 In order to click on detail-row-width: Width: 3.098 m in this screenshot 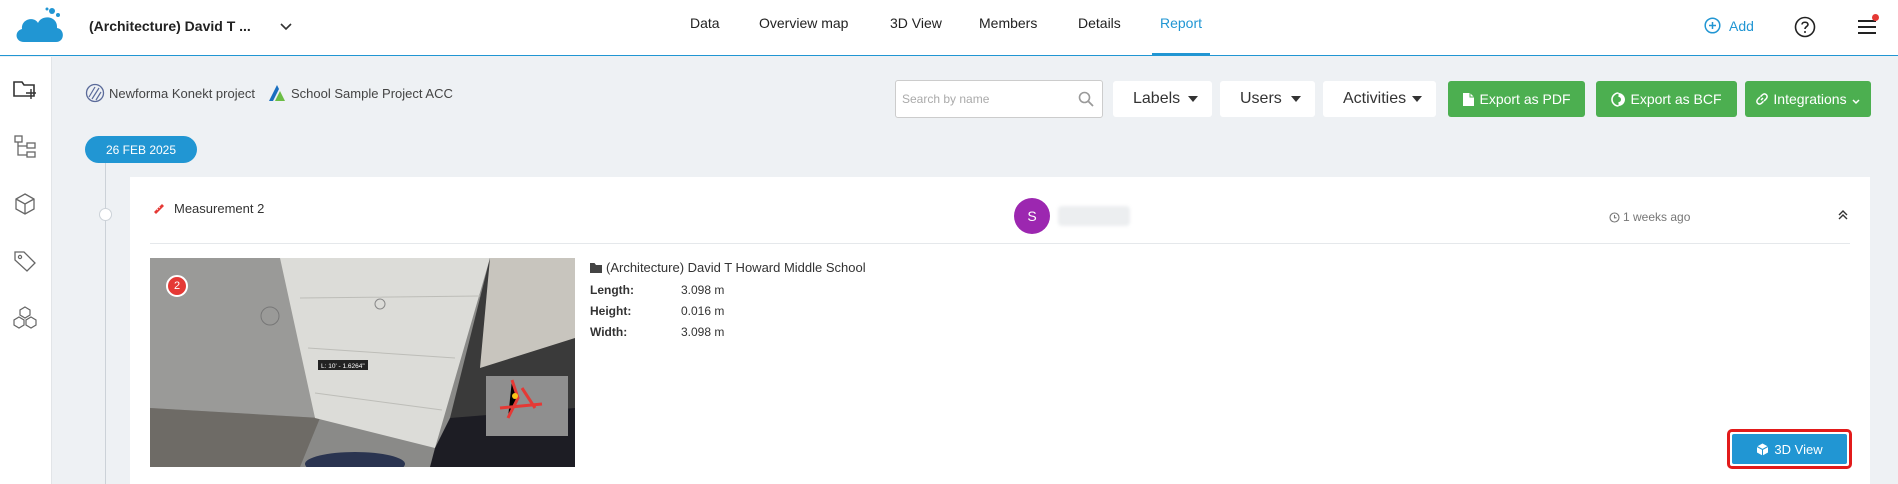, I will do `click(657, 332)`.